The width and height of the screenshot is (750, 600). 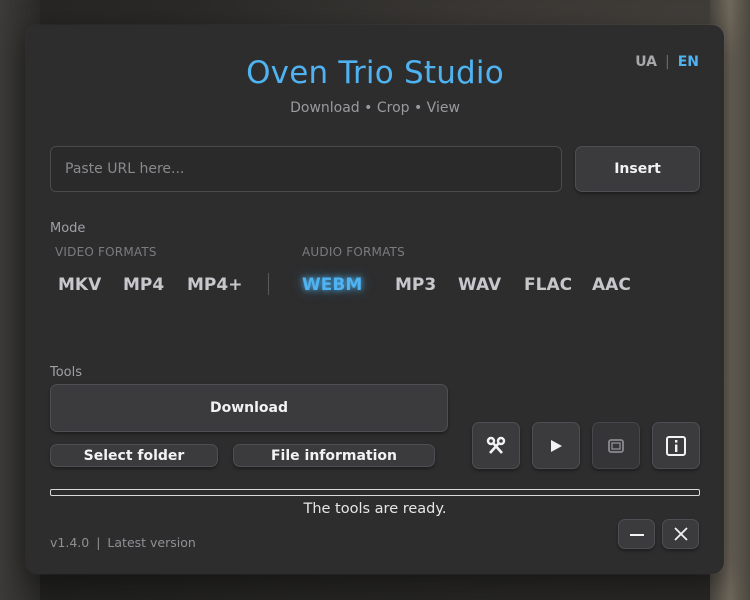 I want to click on format-wav: WAV, so click(x=479, y=285).